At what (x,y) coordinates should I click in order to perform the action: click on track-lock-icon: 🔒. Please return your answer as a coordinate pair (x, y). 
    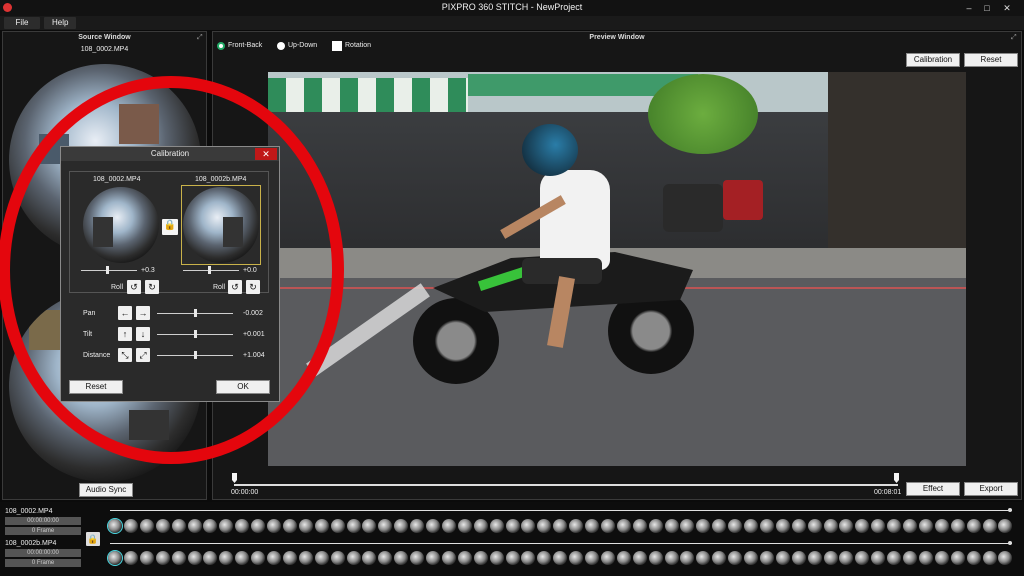
    Looking at the image, I should click on (93, 539).